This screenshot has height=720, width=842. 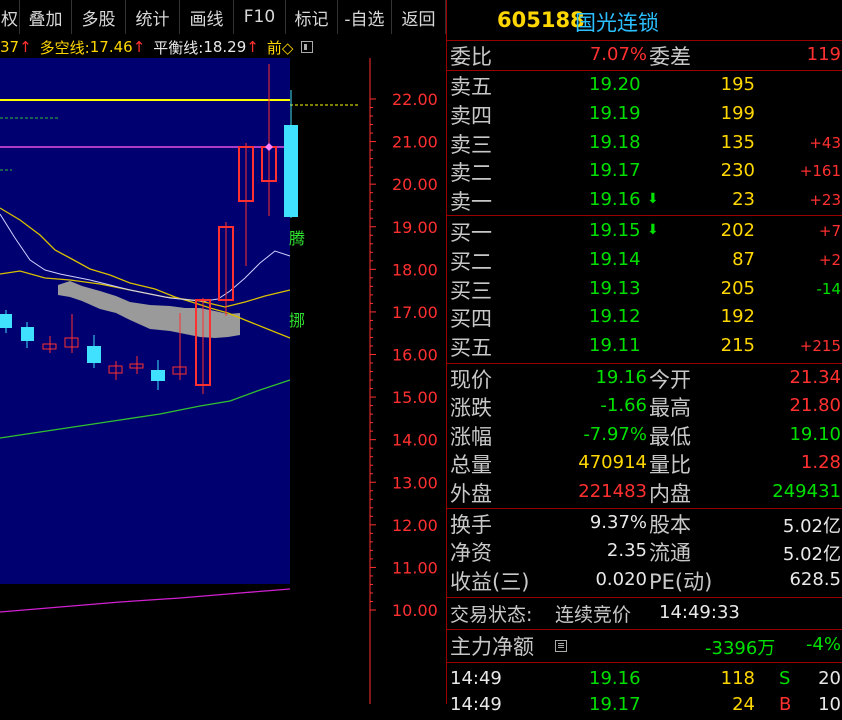 What do you see at coordinates (737, 288) in the screenshot?
I see `buy-volume: 205` at bounding box center [737, 288].